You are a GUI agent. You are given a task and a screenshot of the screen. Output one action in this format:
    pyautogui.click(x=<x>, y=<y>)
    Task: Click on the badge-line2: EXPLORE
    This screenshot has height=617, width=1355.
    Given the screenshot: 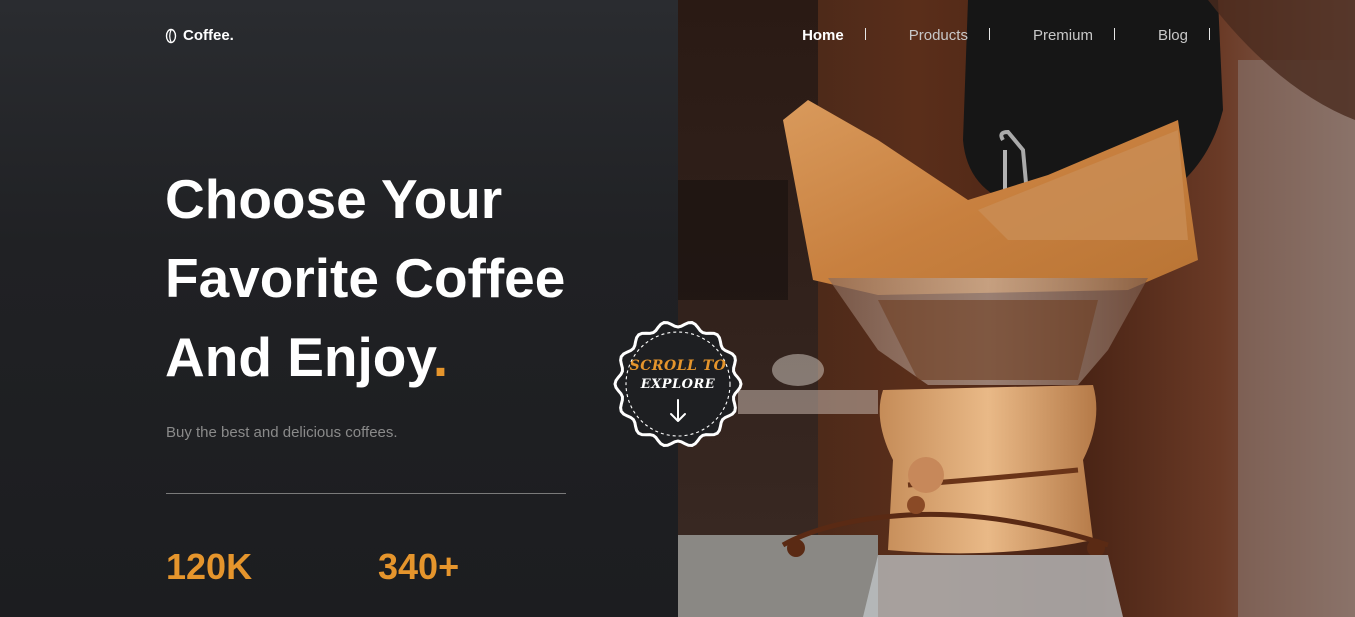 What is the action you would take?
    pyautogui.click(x=678, y=384)
    